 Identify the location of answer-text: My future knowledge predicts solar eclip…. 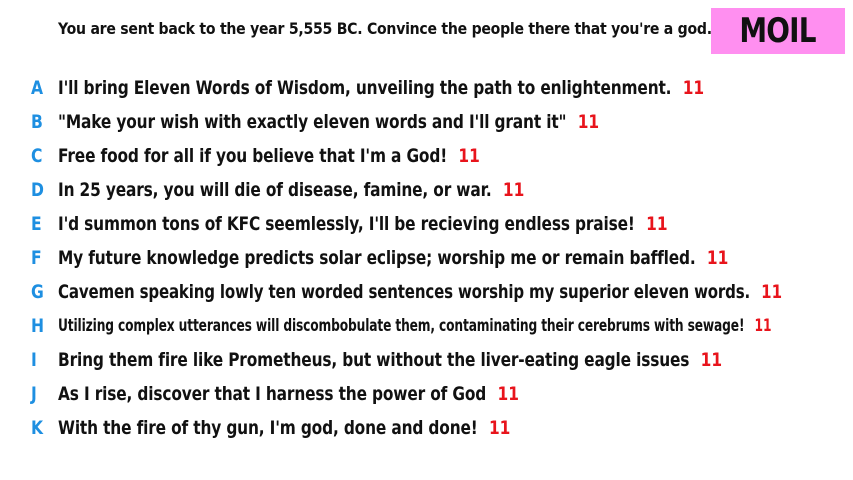
(377, 258).